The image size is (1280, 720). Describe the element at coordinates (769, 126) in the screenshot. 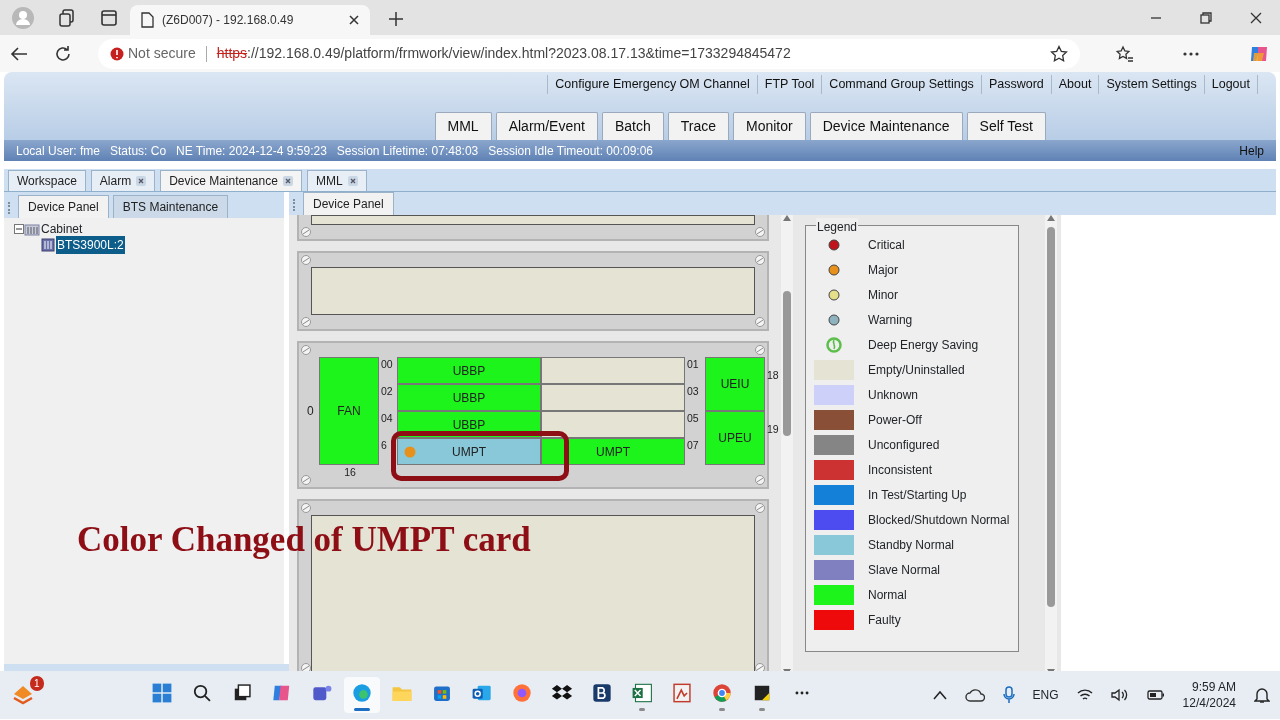

I see `nav-button: Monitor` at that location.